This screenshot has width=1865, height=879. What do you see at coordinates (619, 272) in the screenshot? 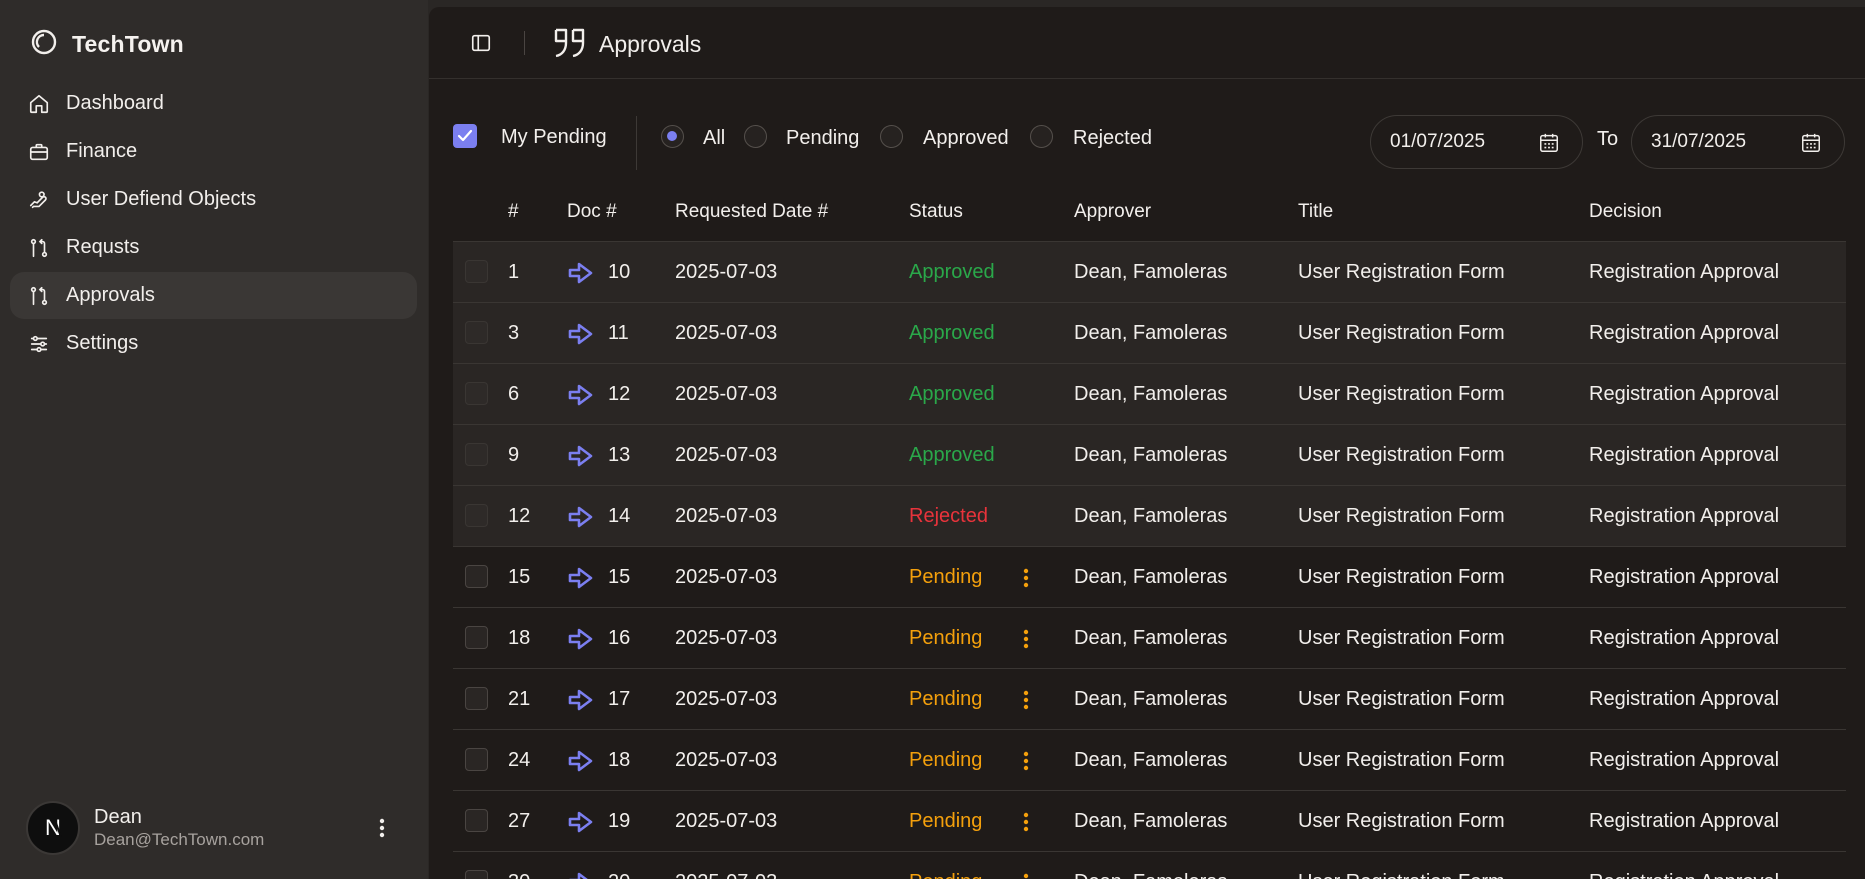
I see `doc-number: 10` at bounding box center [619, 272].